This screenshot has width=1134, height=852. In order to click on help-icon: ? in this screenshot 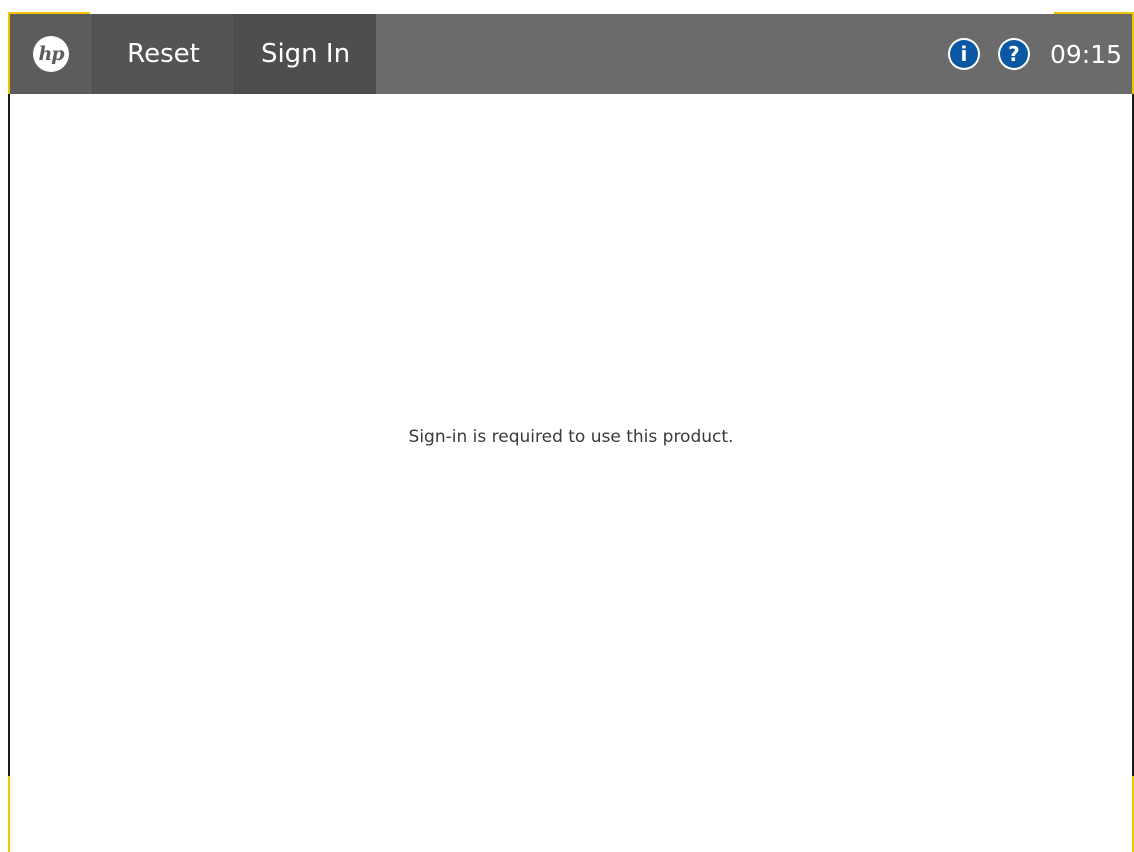, I will do `click(1013, 54)`.